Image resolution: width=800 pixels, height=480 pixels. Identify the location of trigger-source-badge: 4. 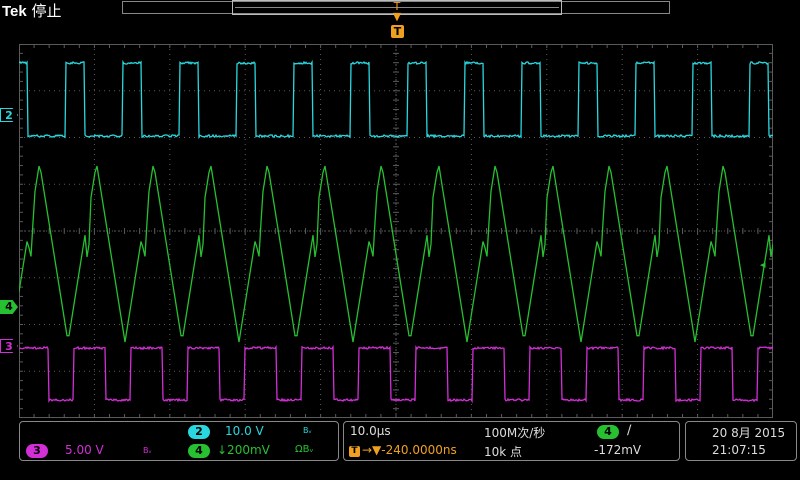
(608, 432).